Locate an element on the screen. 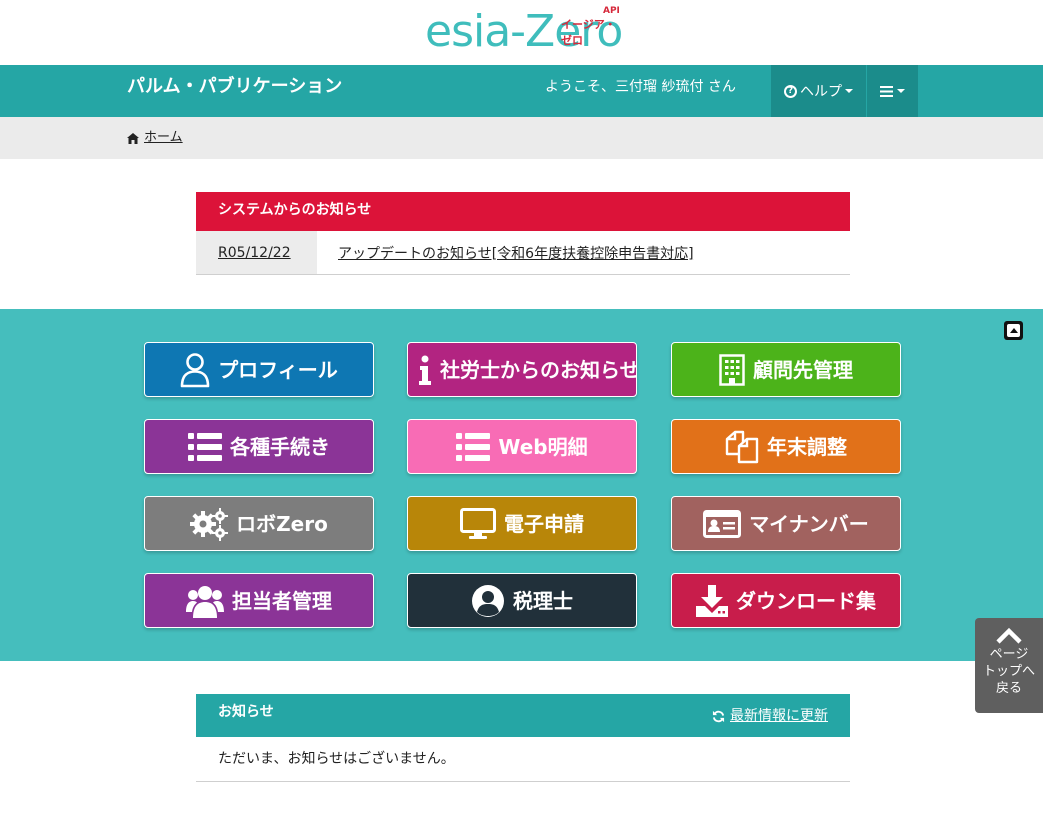  tile-copy-button: 年末調整 is located at coordinates (786, 446).